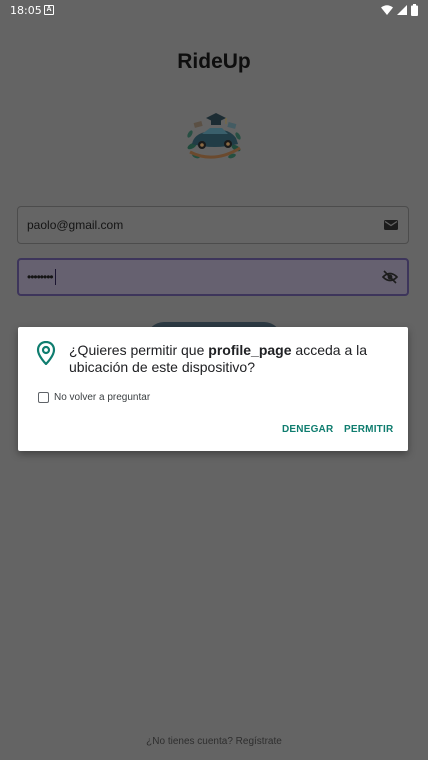  Describe the element at coordinates (213, 225) in the screenshot. I see `email-field: paolo@gmail.com` at that location.